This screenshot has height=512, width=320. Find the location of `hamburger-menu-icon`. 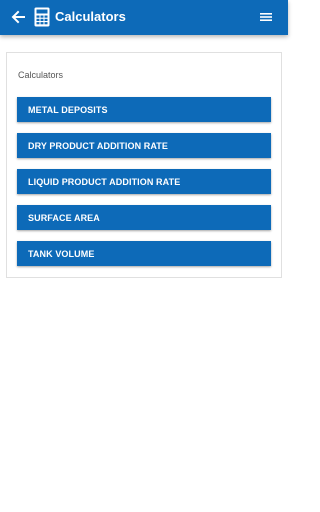

hamburger-menu-icon is located at coordinates (266, 17).